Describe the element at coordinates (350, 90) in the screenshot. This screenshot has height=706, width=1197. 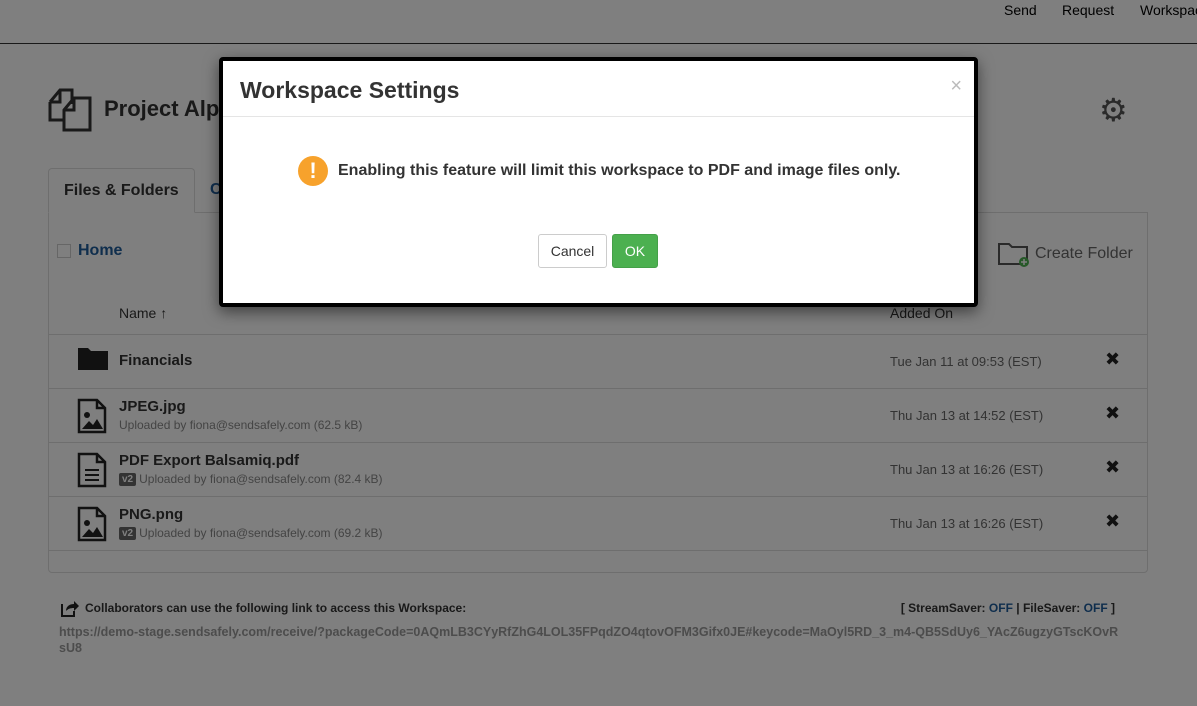
I see `modal-title: Workspace Settings` at that location.